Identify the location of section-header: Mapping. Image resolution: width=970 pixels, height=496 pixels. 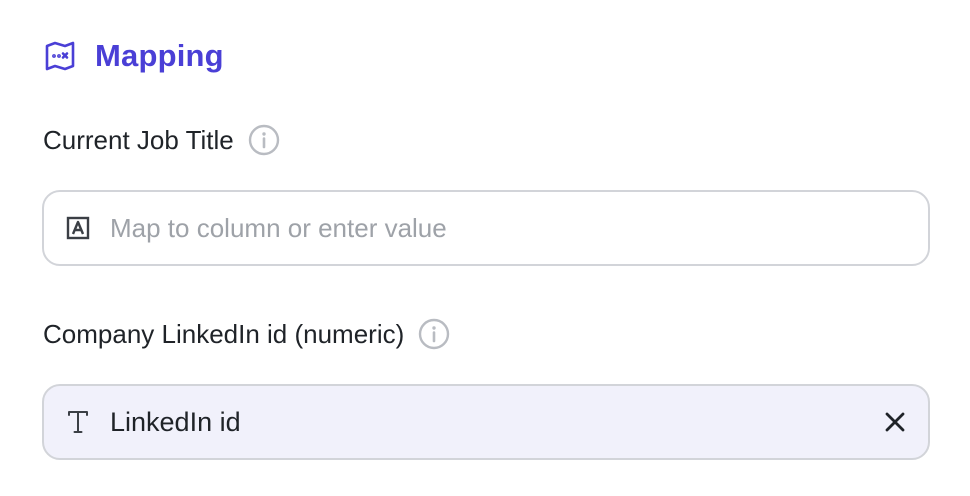
(133, 56).